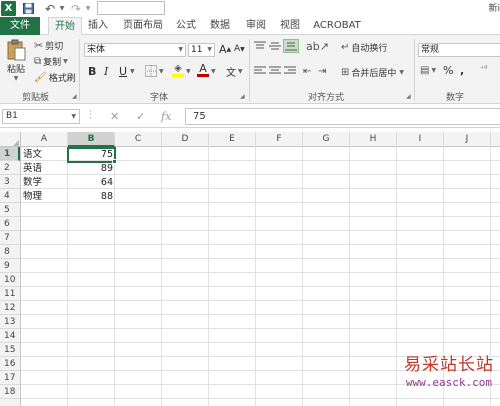 The image size is (500, 406). I want to click on cell-b2: 89, so click(91, 169).